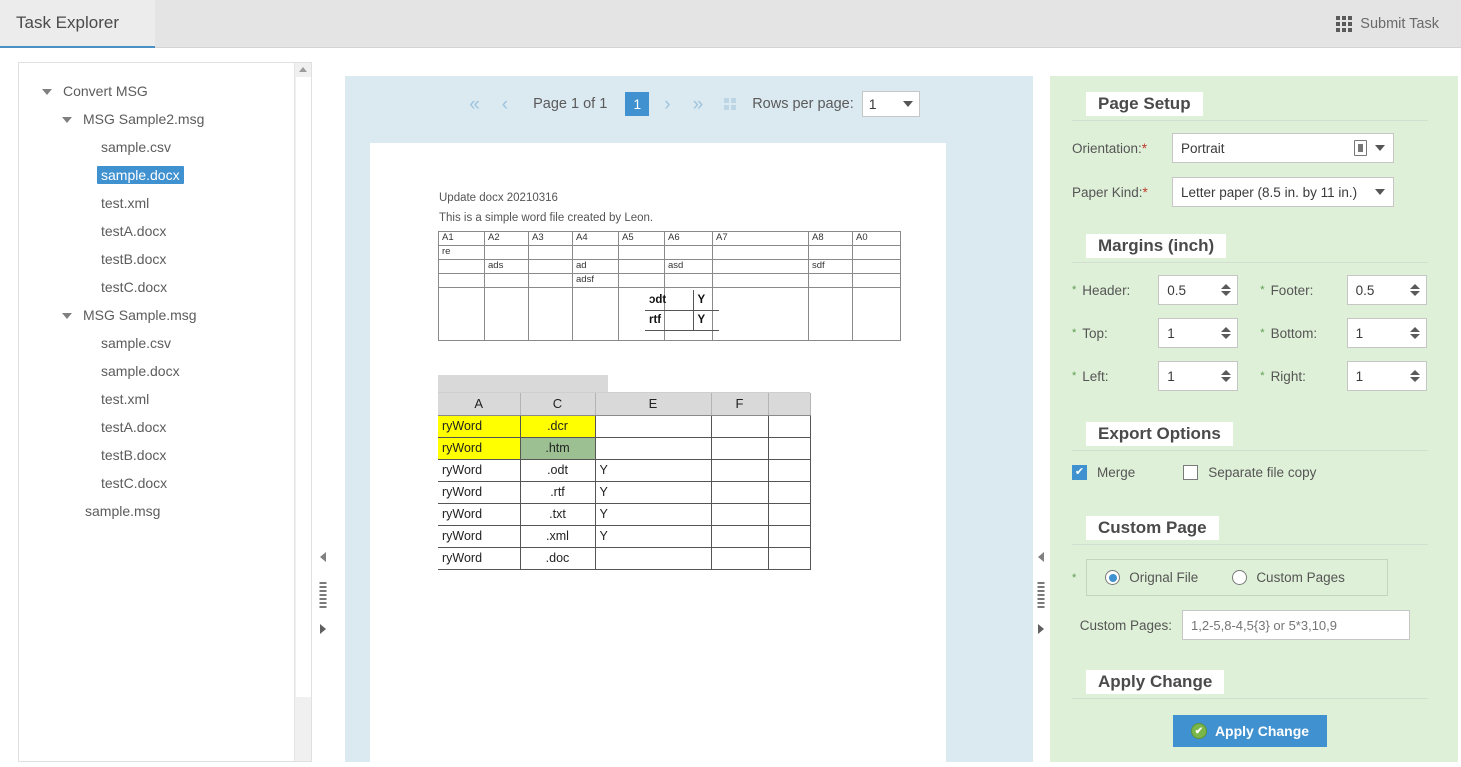  I want to click on section-divider, so click(1250, 698).